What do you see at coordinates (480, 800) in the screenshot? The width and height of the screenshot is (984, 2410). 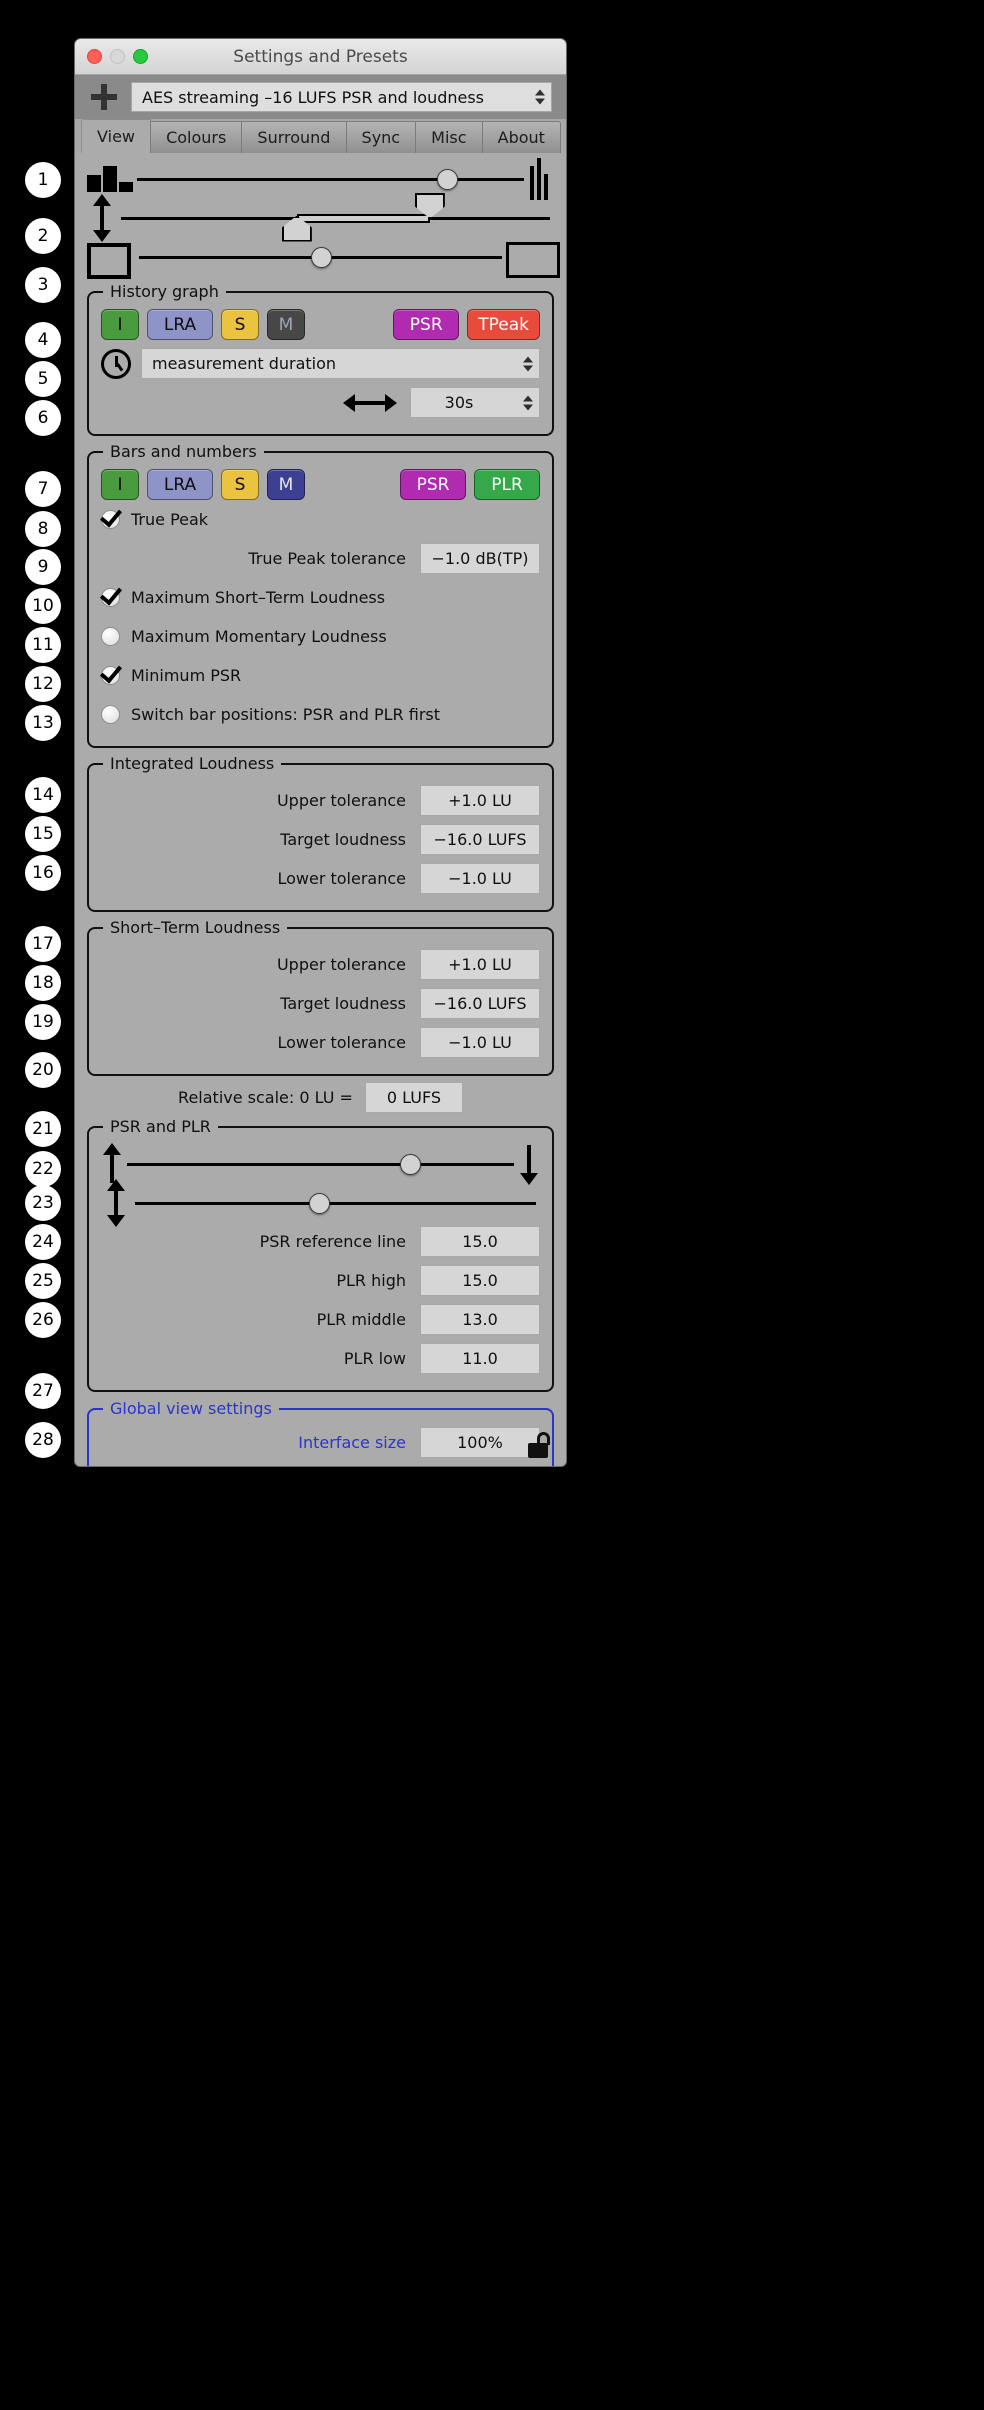 I see `integrated-upper-tolerance-field: +1.0 LU` at bounding box center [480, 800].